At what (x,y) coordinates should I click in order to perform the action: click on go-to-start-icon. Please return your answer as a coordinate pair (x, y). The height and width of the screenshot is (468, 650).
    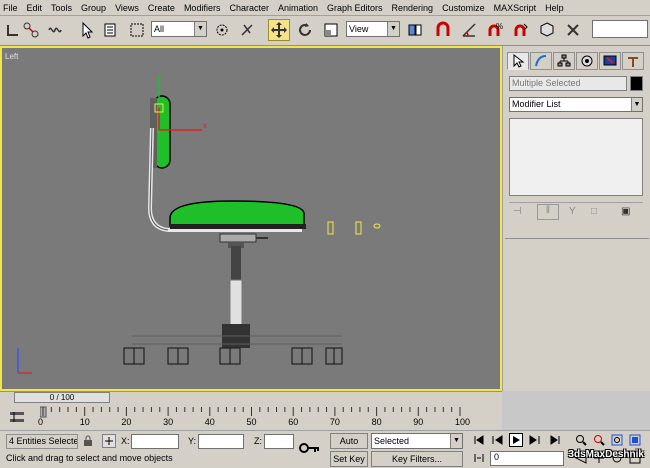
    Looking at the image, I should click on (479, 440).